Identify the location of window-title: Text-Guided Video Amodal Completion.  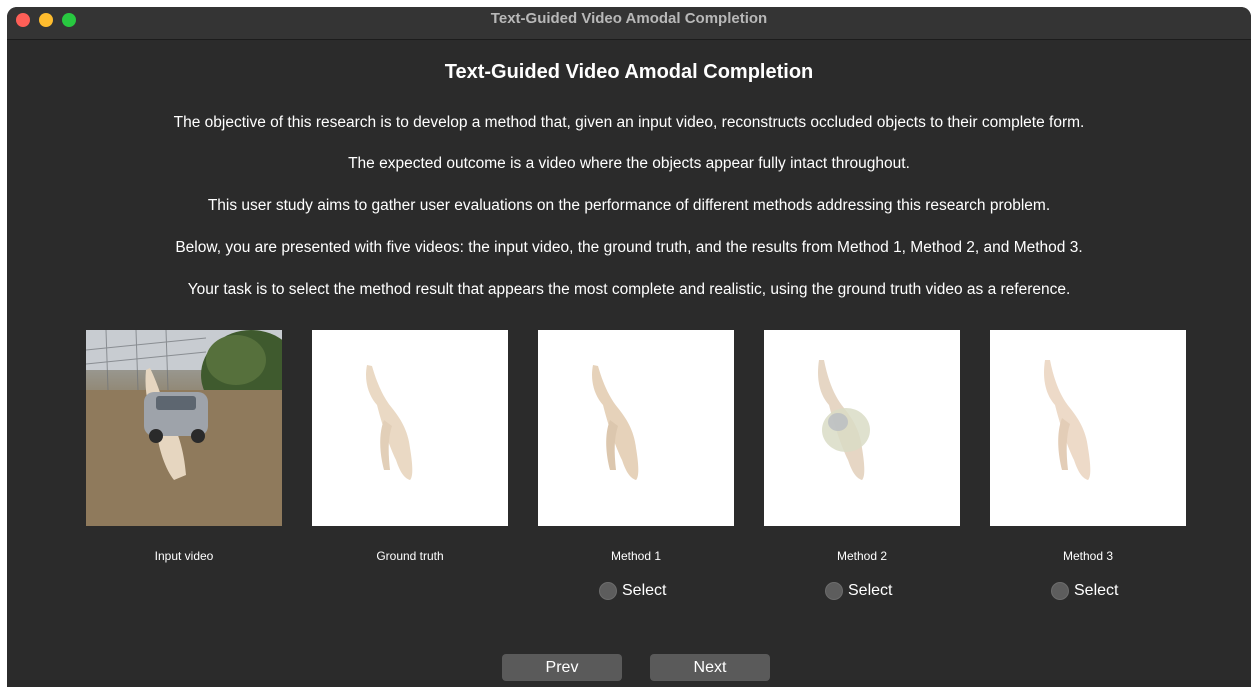
(629, 18).